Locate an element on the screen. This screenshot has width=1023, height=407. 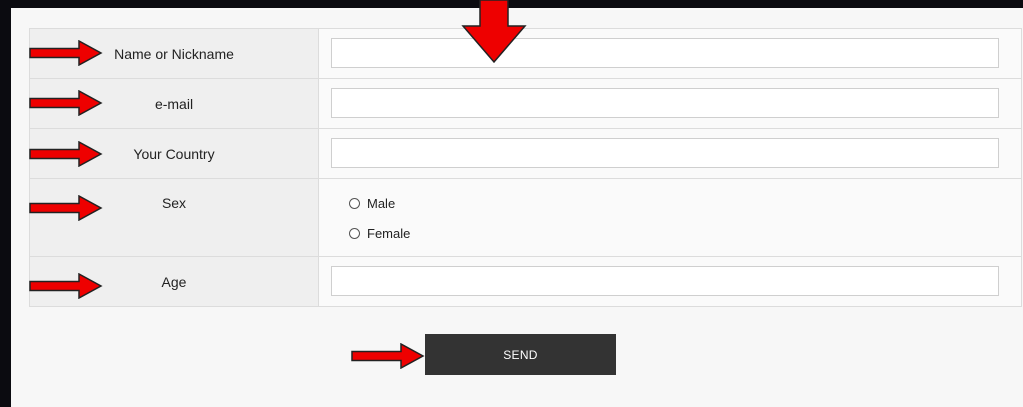
arrow-down-icon is located at coordinates (494, 32).